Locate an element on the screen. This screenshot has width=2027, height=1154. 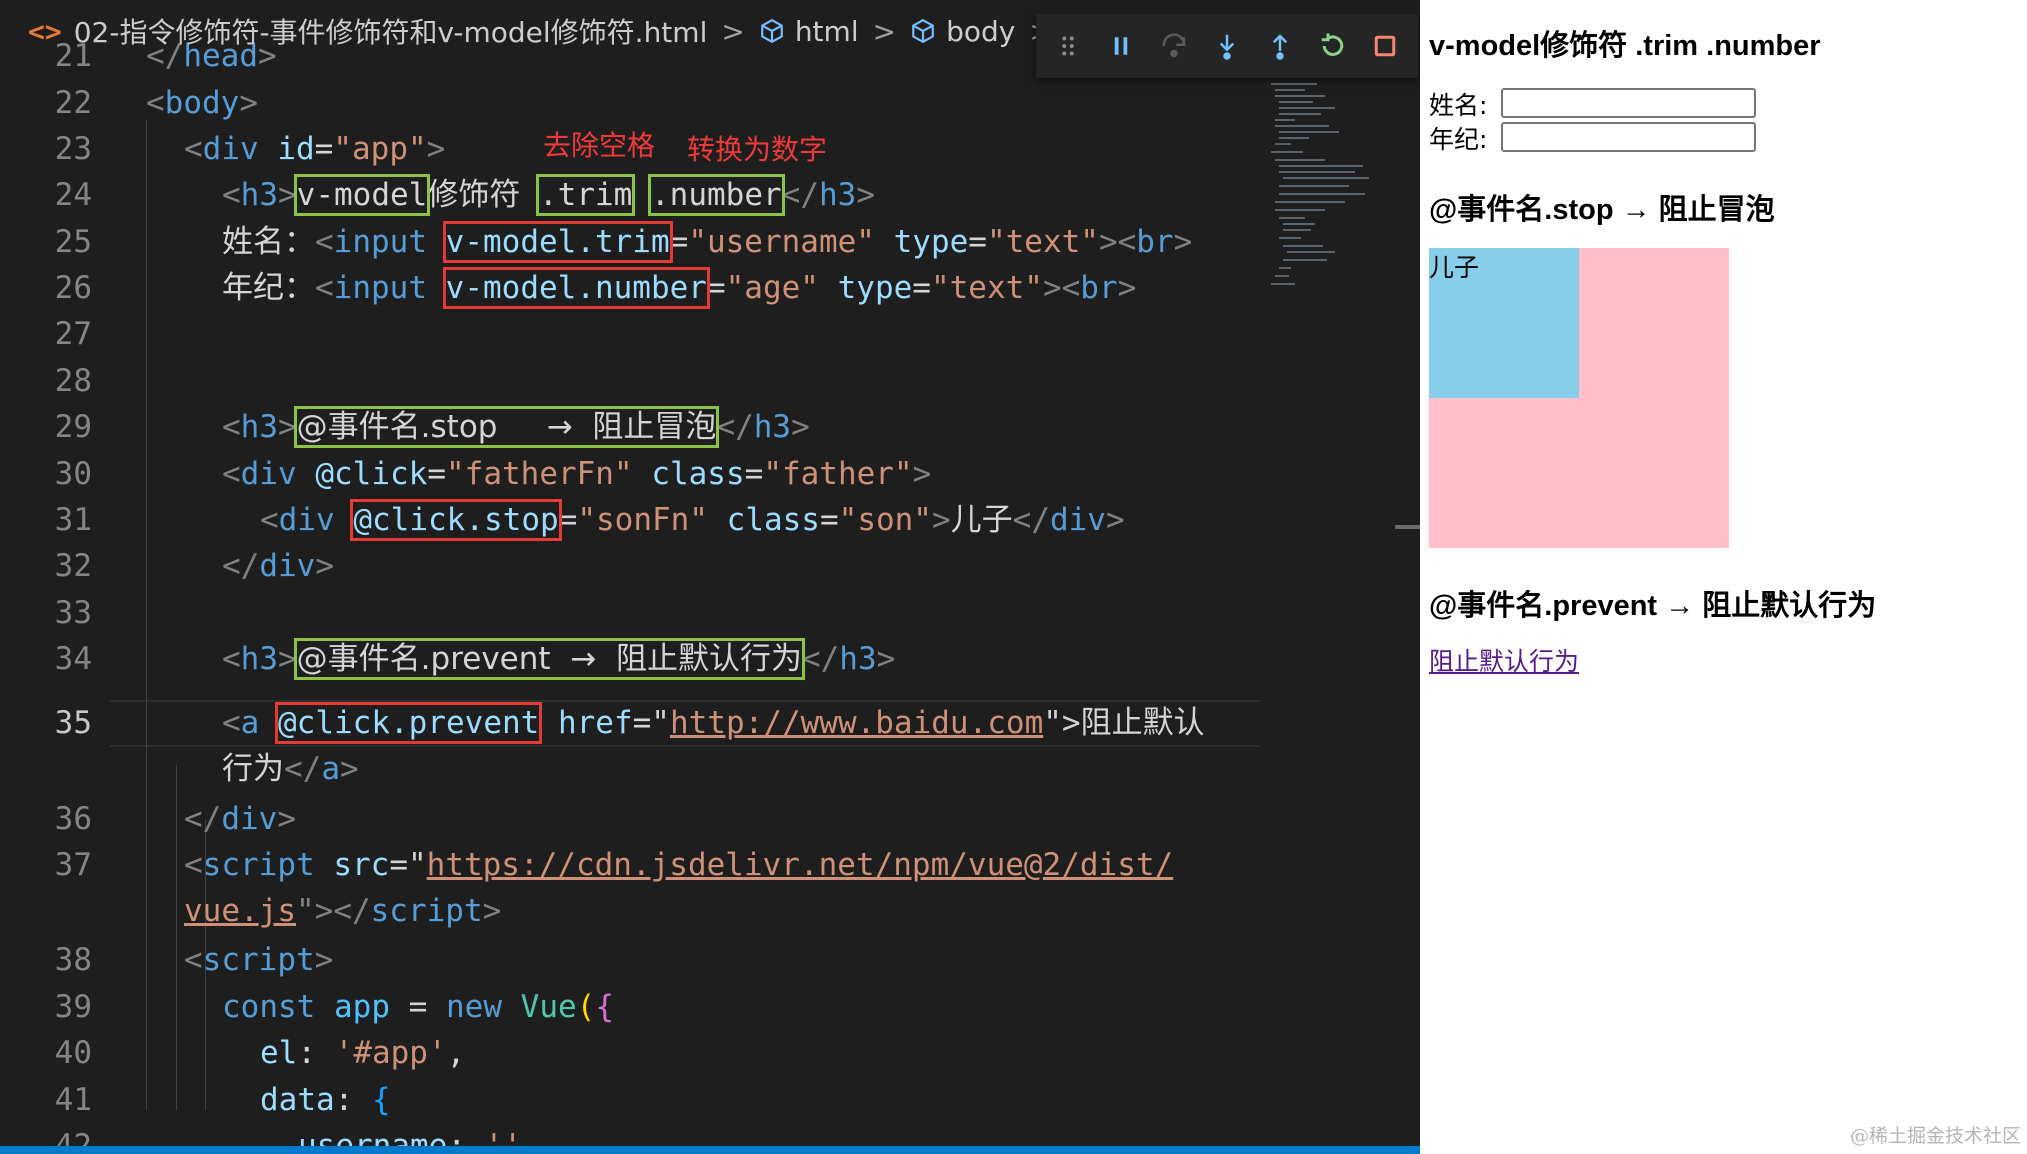
debug-toolbar is located at coordinates (1227, 46).